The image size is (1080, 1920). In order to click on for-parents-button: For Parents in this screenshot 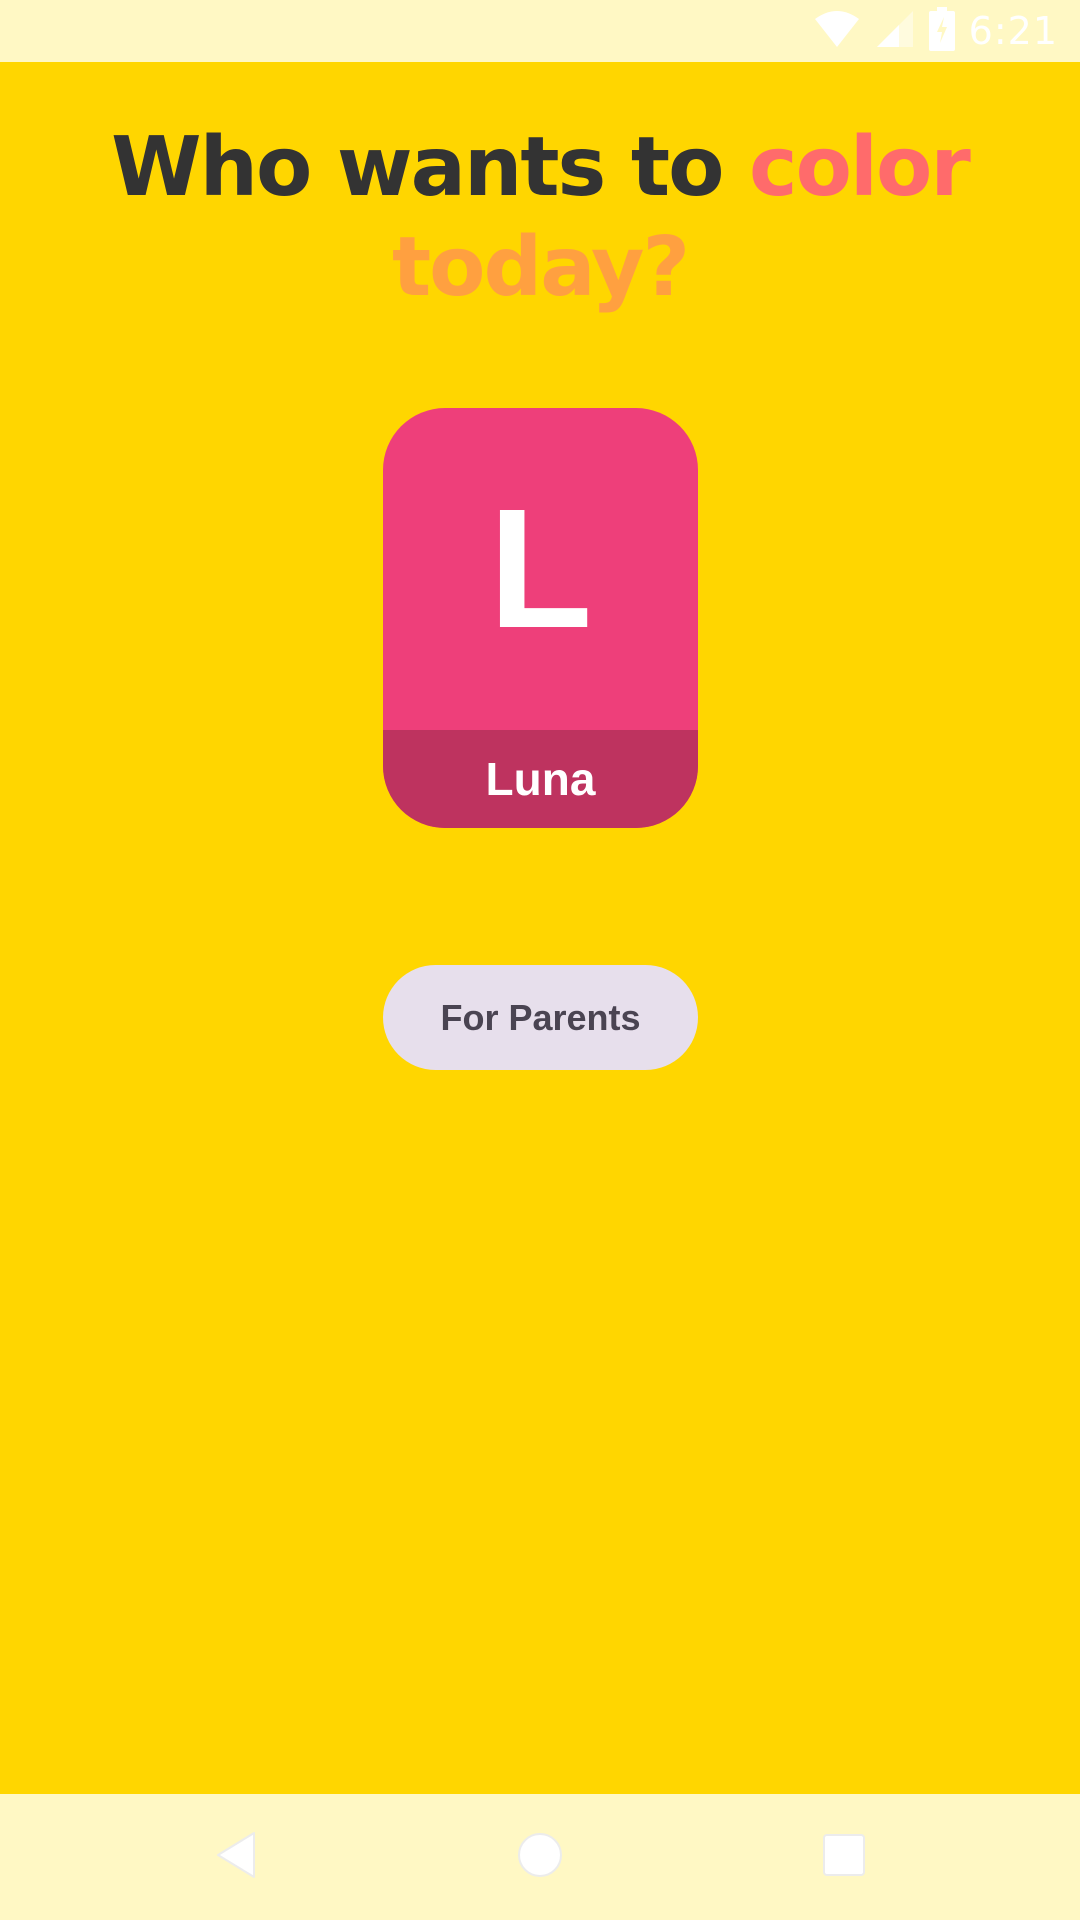, I will do `click(540, 1017)`.